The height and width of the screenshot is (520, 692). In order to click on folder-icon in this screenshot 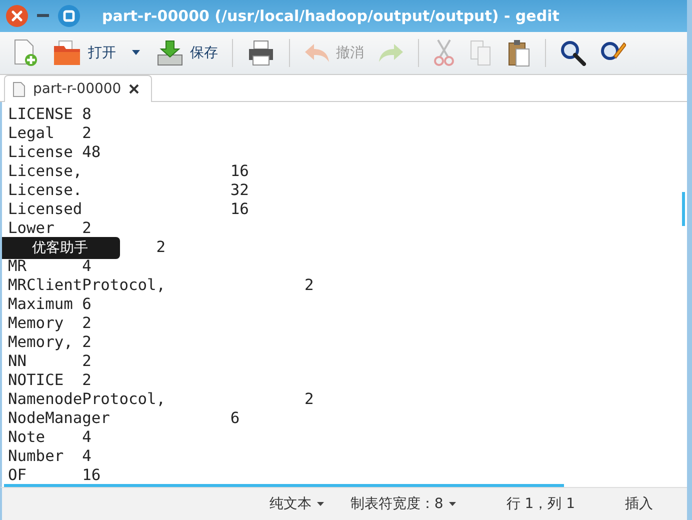, I will do `click(67, 53)`.